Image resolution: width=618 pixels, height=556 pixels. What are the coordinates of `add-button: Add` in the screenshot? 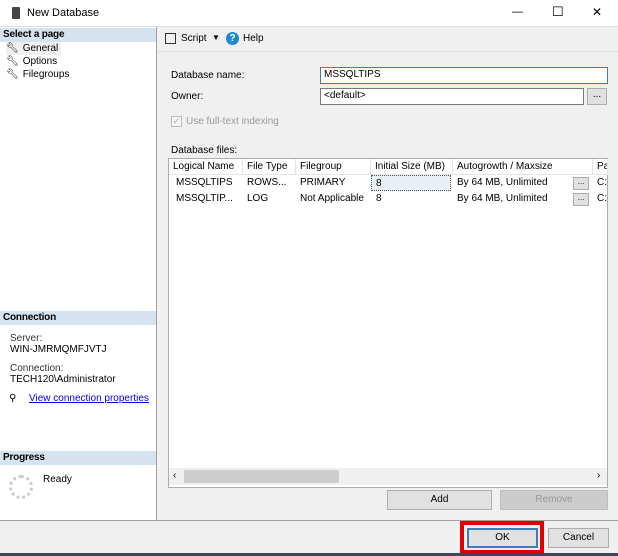 It's located at (439, 500).